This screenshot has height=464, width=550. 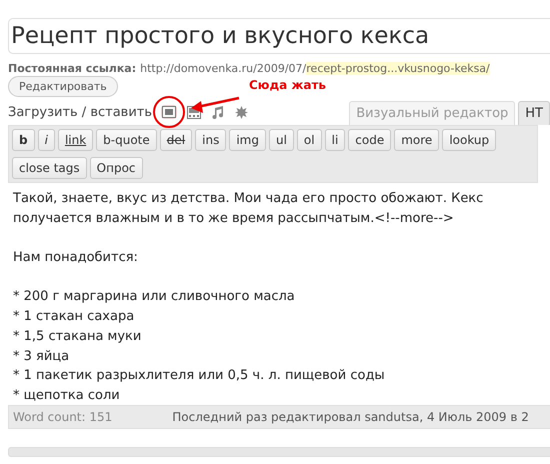 What do you see at coordinates (247, 140) in the screenshot?
I see `quicktag-button: img` at bounding box center [247, 140].